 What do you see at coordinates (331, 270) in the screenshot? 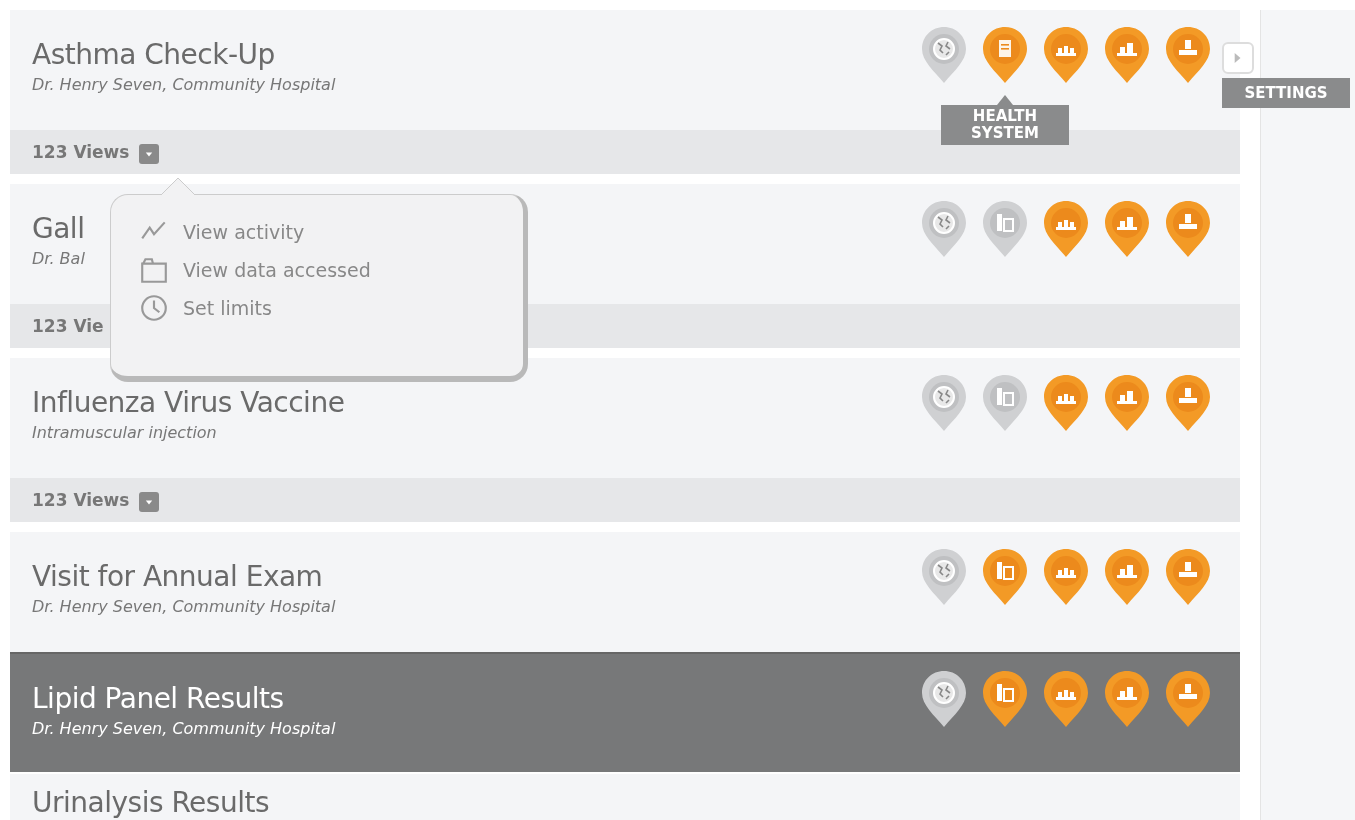
I see `menu-item: View data accessed` at bounding box center [331, 270].